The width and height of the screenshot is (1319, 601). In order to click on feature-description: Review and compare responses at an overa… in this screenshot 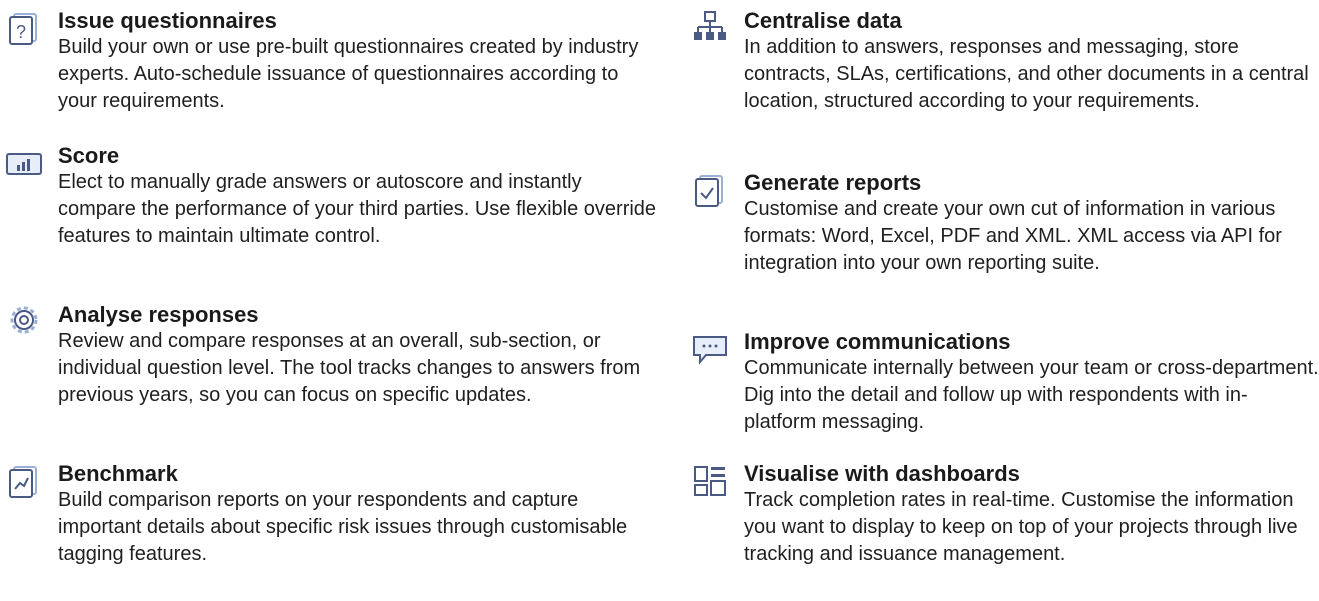, I will do `click(349, 368)`.